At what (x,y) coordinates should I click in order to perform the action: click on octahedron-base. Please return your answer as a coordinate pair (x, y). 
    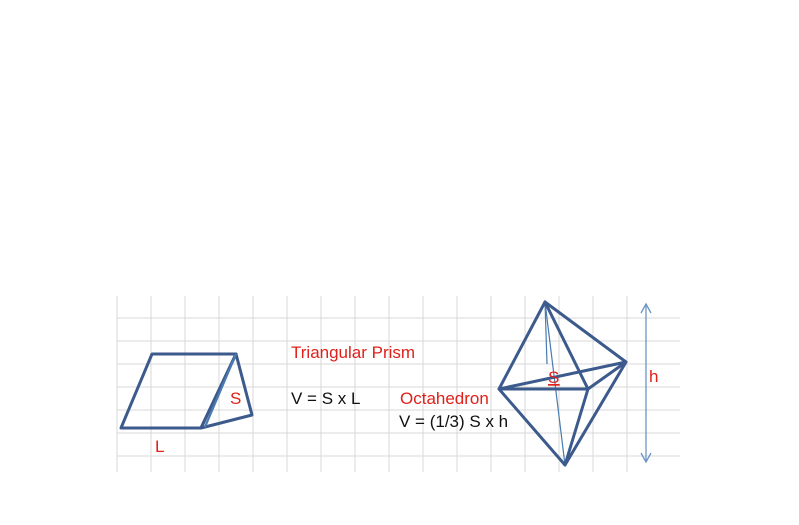
    Looking at the image, I should click on (562, 375).